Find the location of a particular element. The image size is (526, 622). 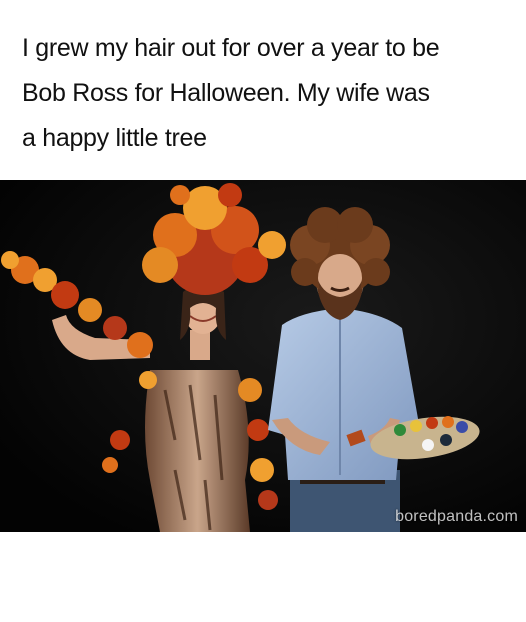

caption-line-1: I grew my hair out for over a year to be is located at coordinates (231, 48).